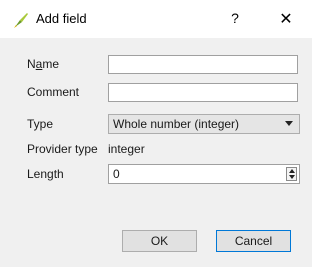  Describe the element at coordinates (21, 20) in the screenshot. I see `qgis-brush-icon` at that location.